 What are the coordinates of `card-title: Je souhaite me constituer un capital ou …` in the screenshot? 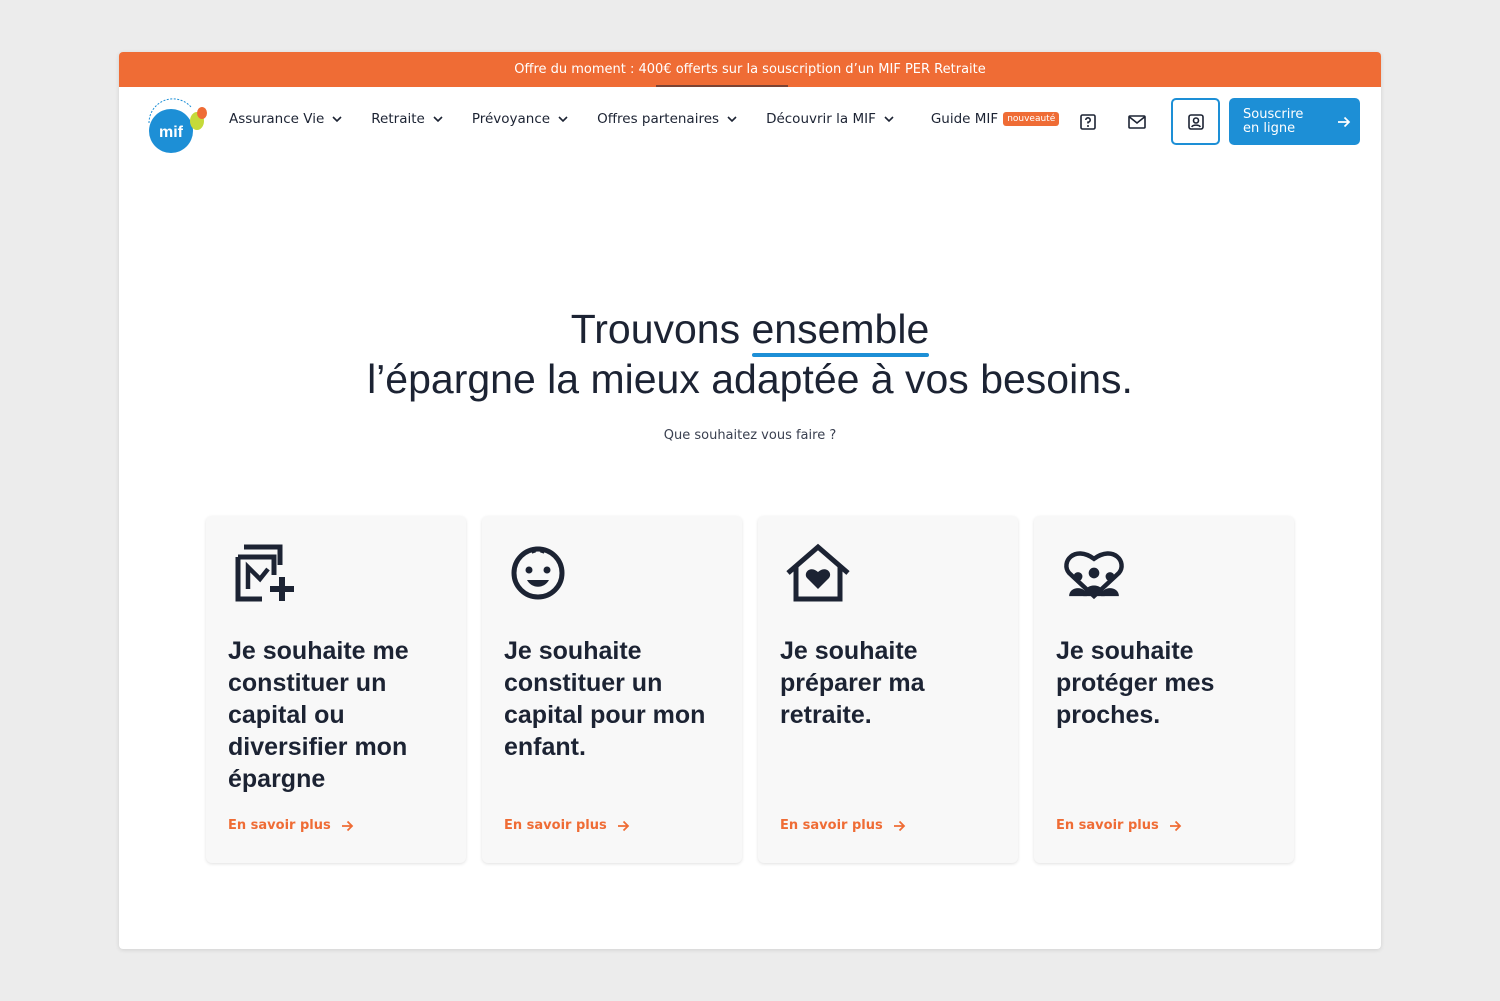 It's located at (318, 715).